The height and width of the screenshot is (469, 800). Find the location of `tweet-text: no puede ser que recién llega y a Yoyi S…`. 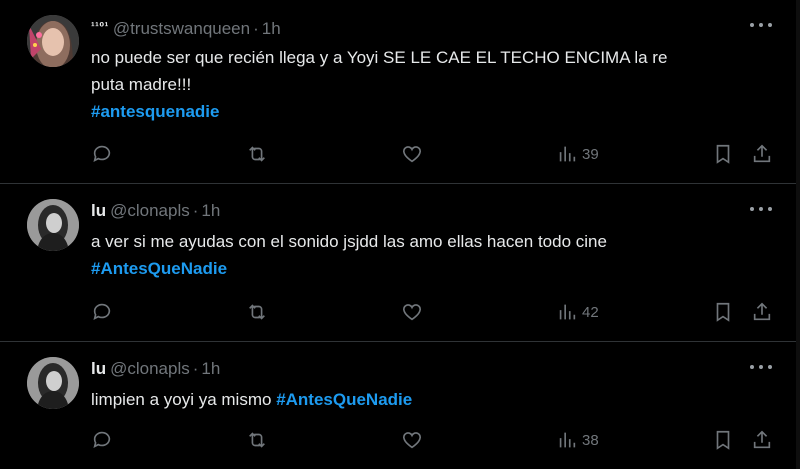

tweet-text: no puede ser que recién llega y a Yoyi S… is located at coordinates (431, 84).